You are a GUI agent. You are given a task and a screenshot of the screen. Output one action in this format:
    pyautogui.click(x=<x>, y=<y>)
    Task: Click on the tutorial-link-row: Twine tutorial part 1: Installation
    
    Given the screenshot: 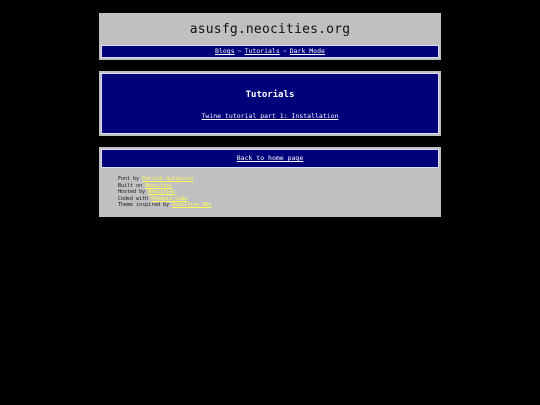 What is the action you would take?
    pyautogui.click(x=270, y=116)
    